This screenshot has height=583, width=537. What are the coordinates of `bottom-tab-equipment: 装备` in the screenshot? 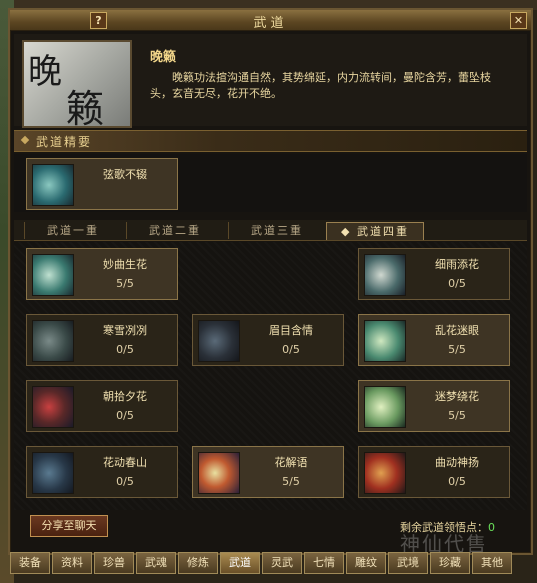 It's located at (30, 563).